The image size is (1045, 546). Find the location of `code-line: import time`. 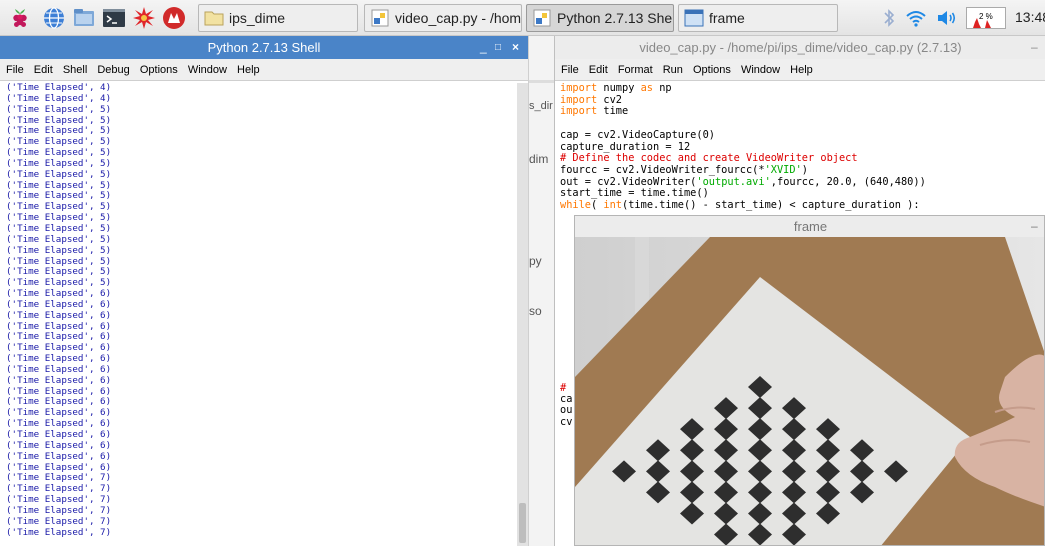

code-line: import time is located at coordinates (743, 112).